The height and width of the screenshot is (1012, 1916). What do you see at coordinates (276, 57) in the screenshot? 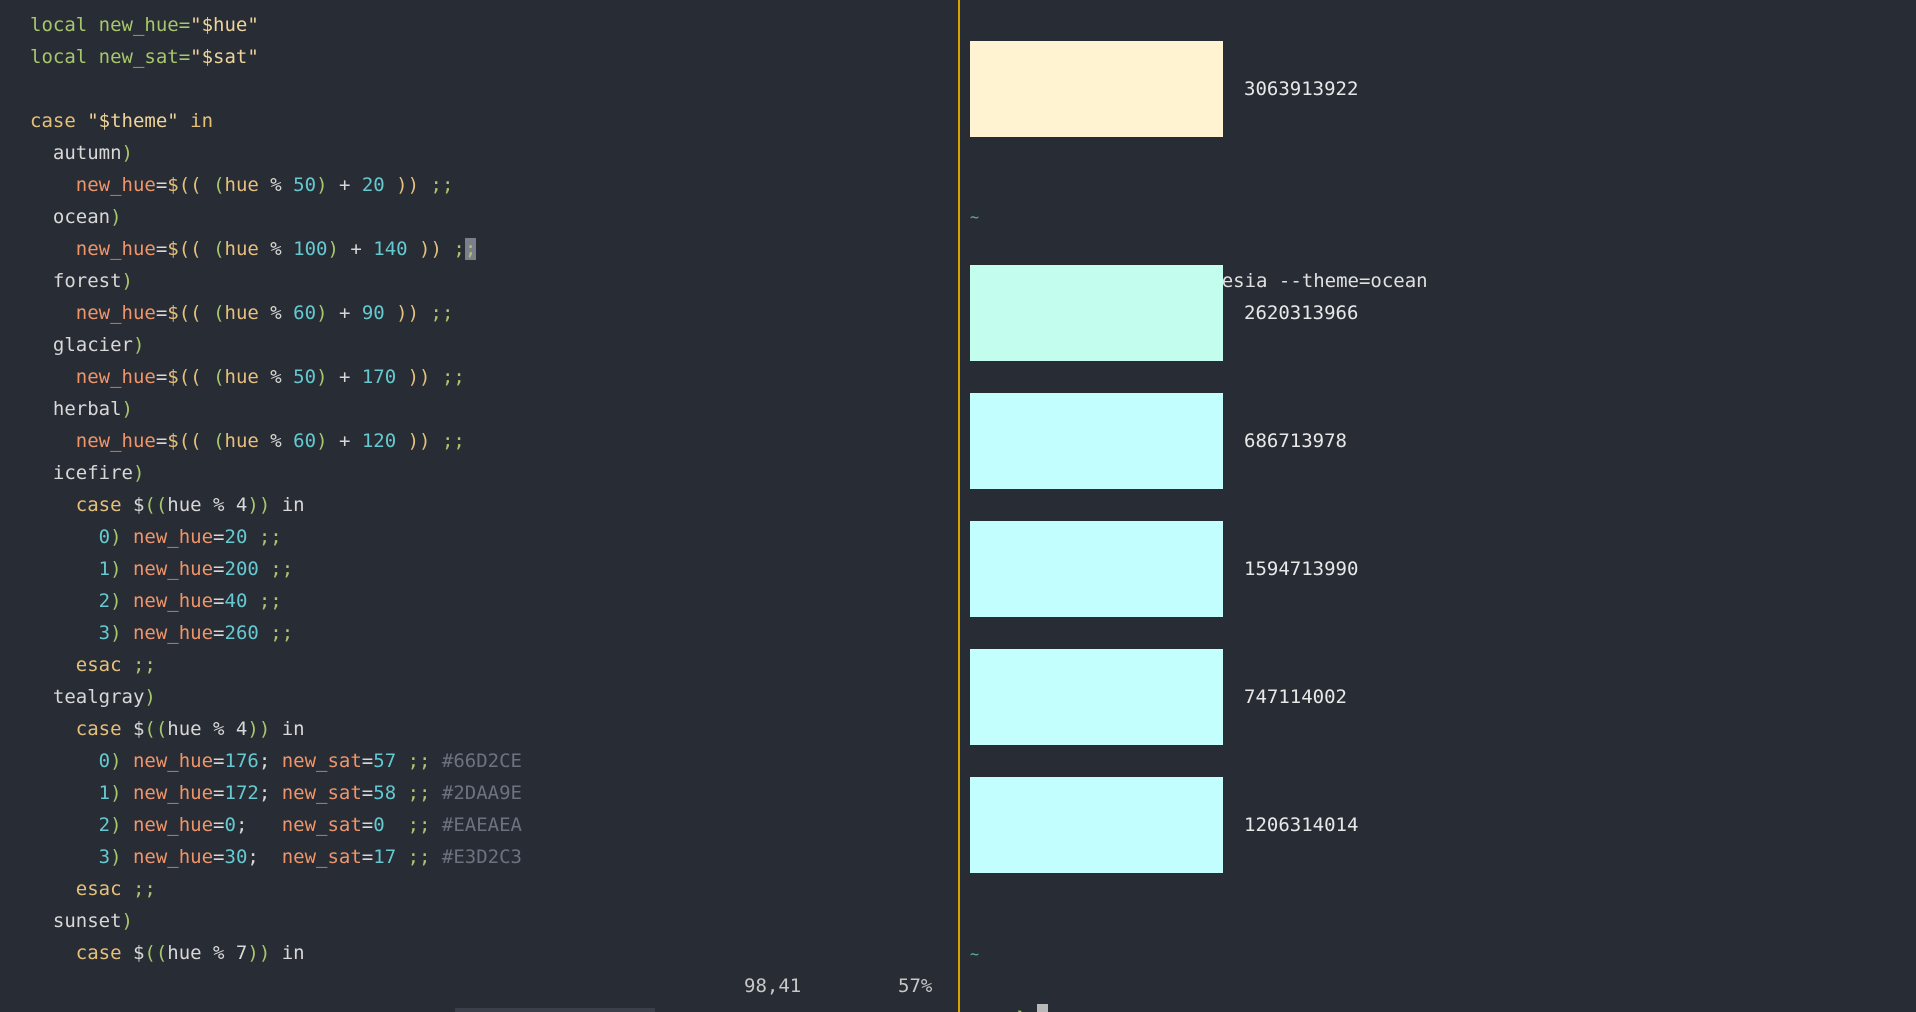
I see `code-line: local new_sat="$sat"` at bounding box center [276, 57].